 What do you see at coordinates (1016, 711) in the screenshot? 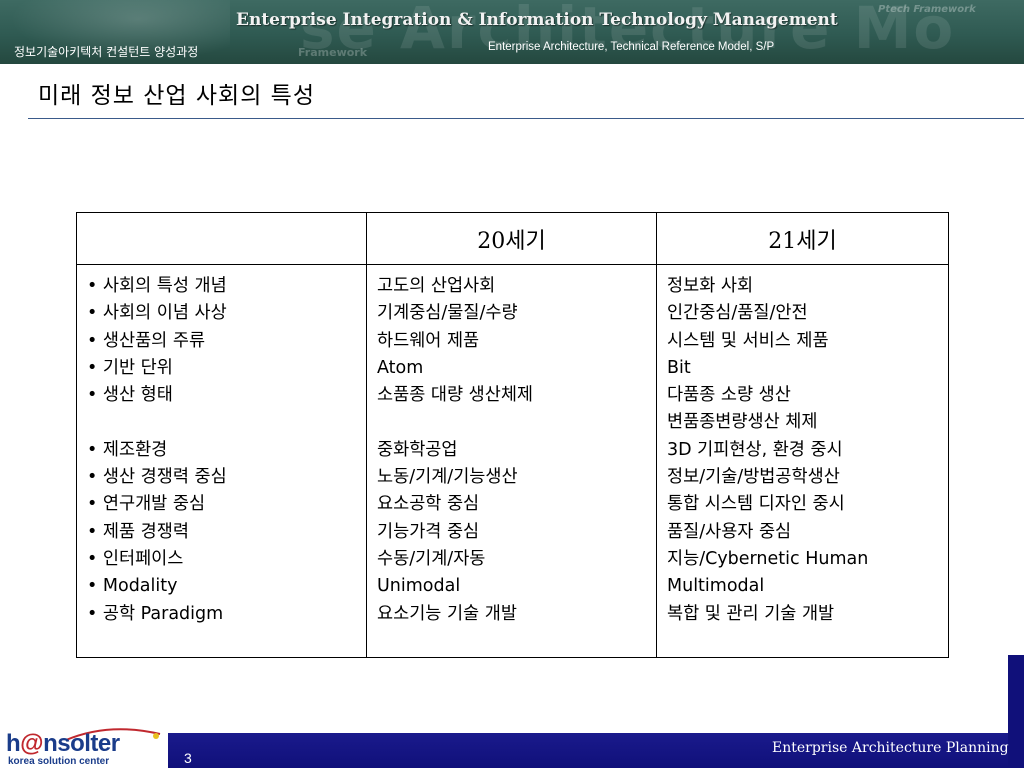
I see `footer-side-bar` at bounding box center [1016, 711].